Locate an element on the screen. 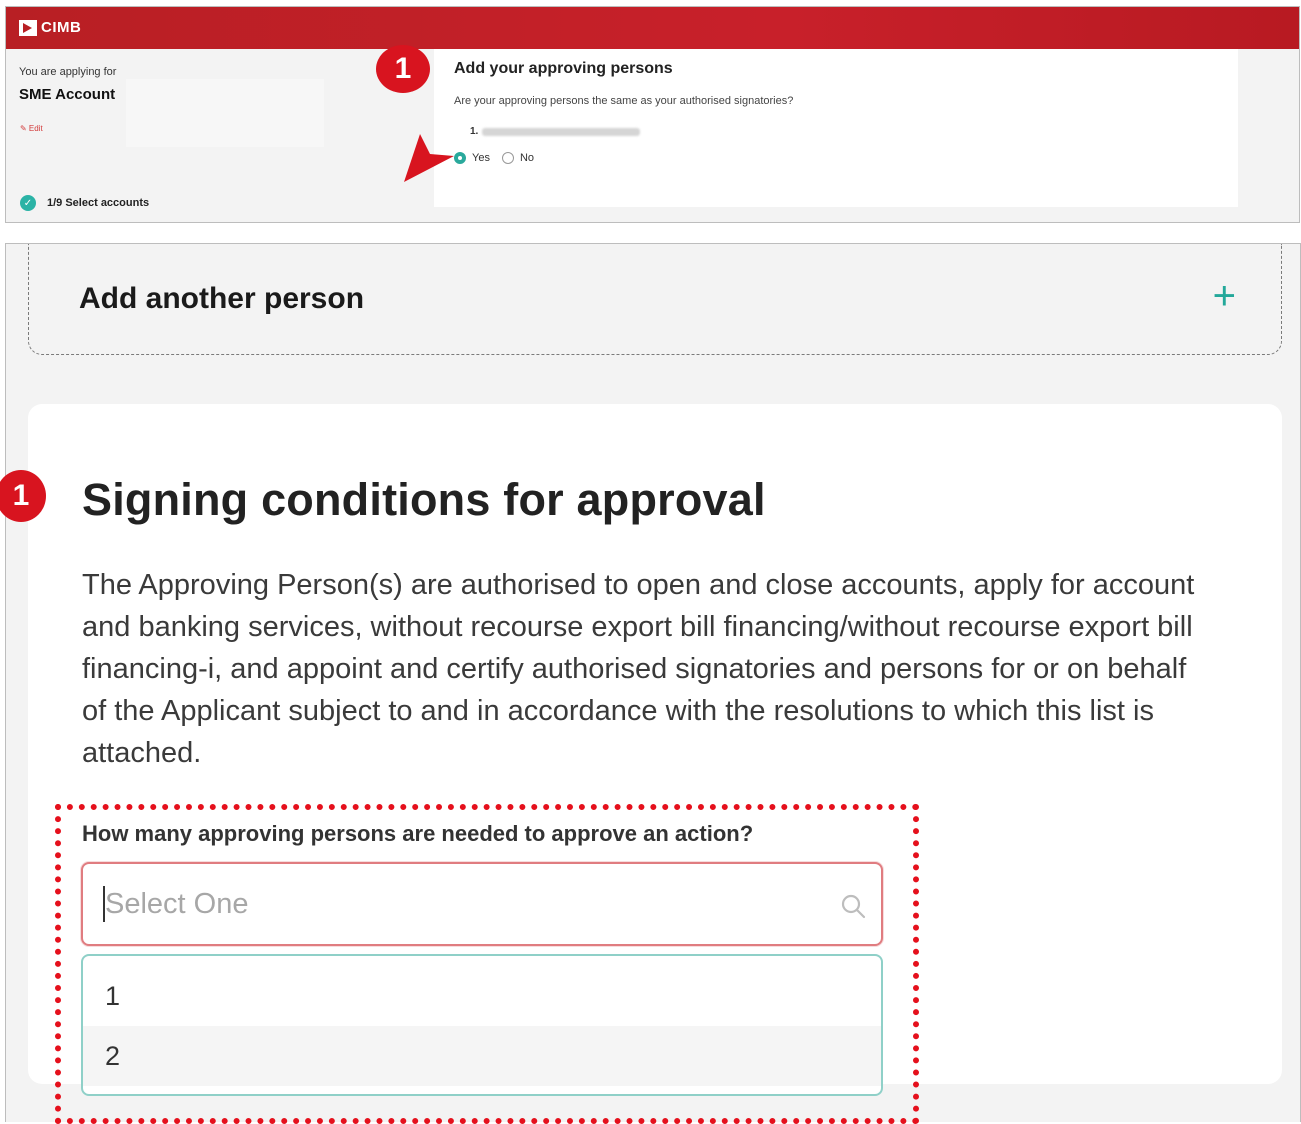 Image resolution: width=1301 pixels, height=1124 pixels. approving-persons-title: Add your approving persons is located at coordinates (563, 68).